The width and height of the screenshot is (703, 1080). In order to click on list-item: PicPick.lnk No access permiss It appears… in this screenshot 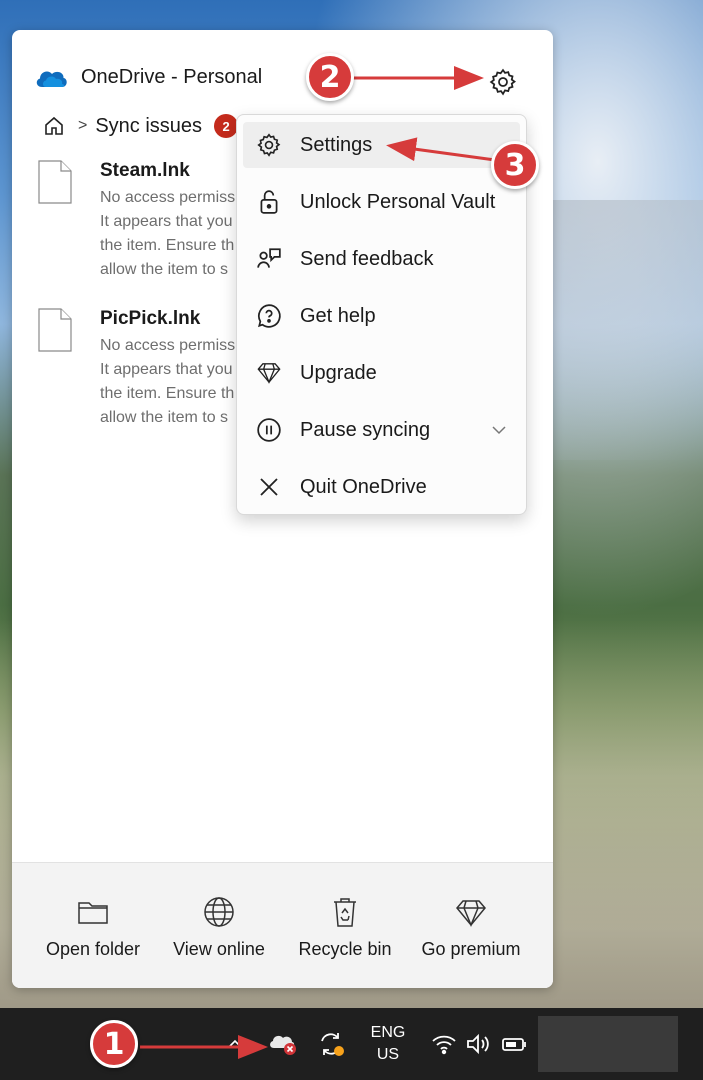, I will do `click(136, 369)`.